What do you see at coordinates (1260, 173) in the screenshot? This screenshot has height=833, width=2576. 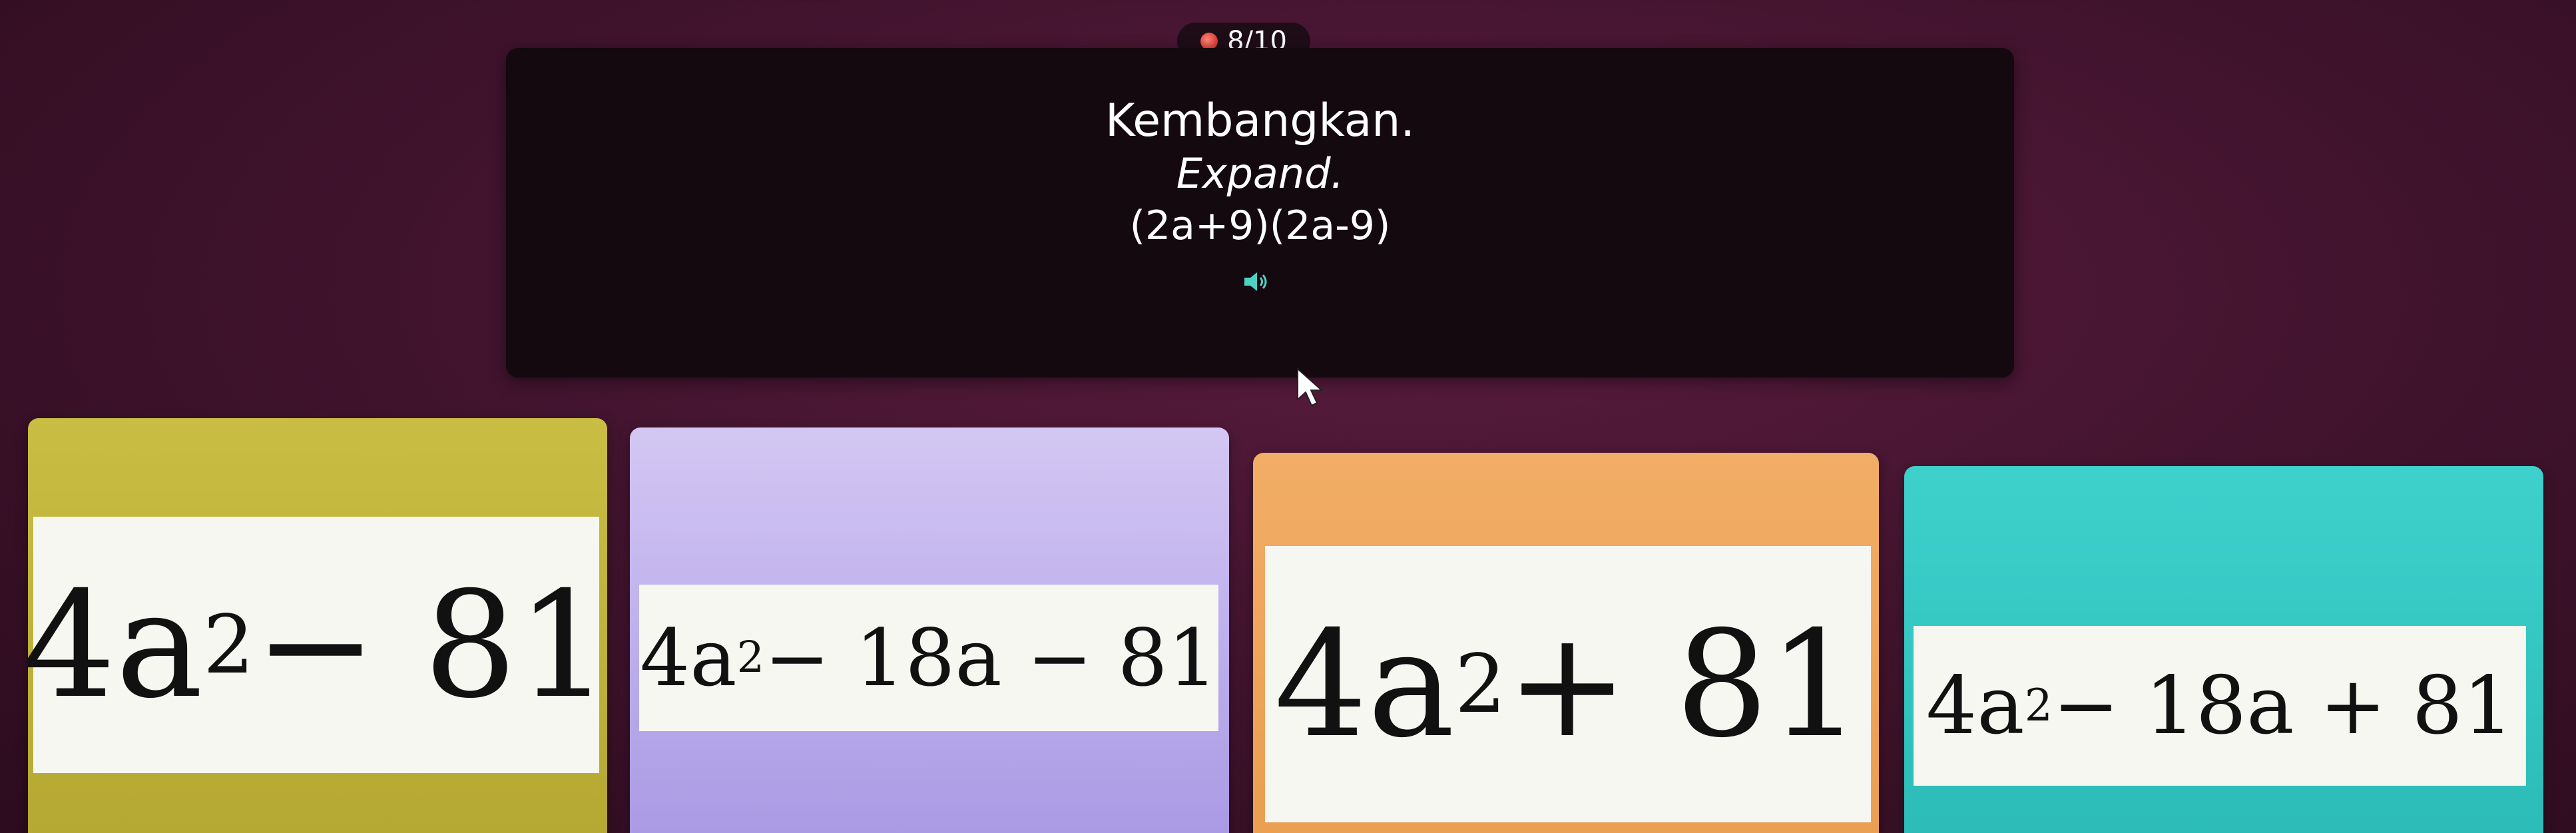 I see `question-subtitle: Expand.` at bounding box center [1260, 173].